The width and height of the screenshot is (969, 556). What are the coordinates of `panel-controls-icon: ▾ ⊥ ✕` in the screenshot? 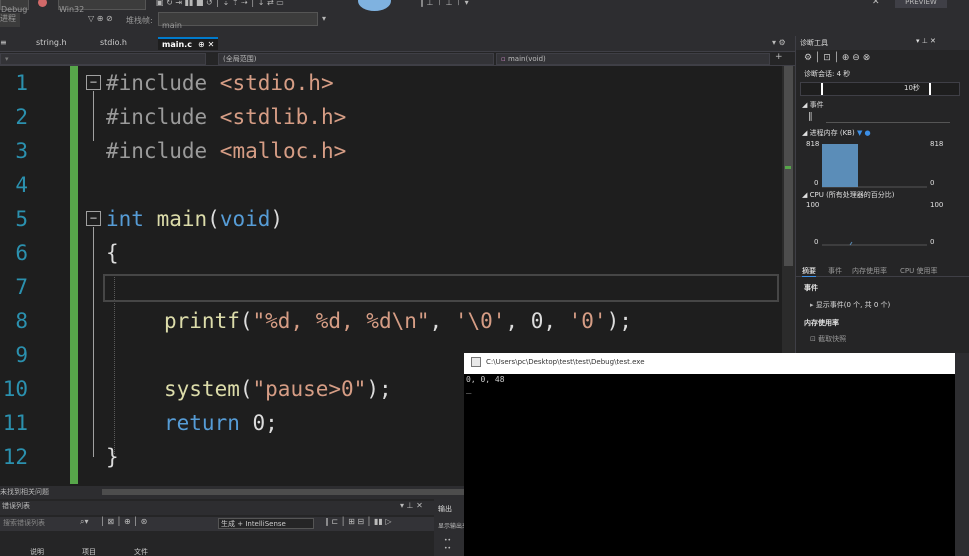 It's located at (411, 505).